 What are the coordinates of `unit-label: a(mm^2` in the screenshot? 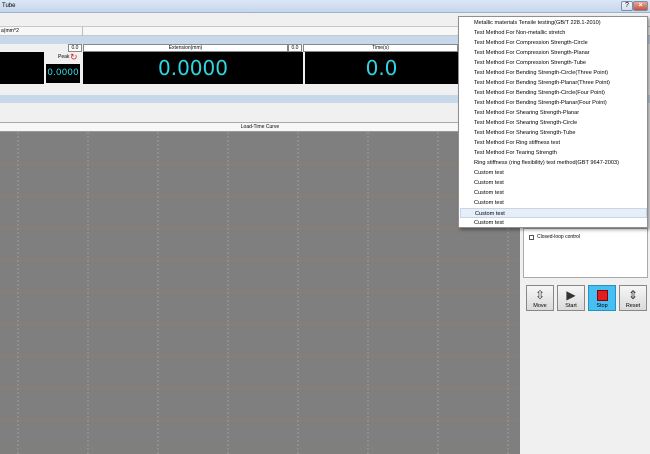 It's located at (10, 31).